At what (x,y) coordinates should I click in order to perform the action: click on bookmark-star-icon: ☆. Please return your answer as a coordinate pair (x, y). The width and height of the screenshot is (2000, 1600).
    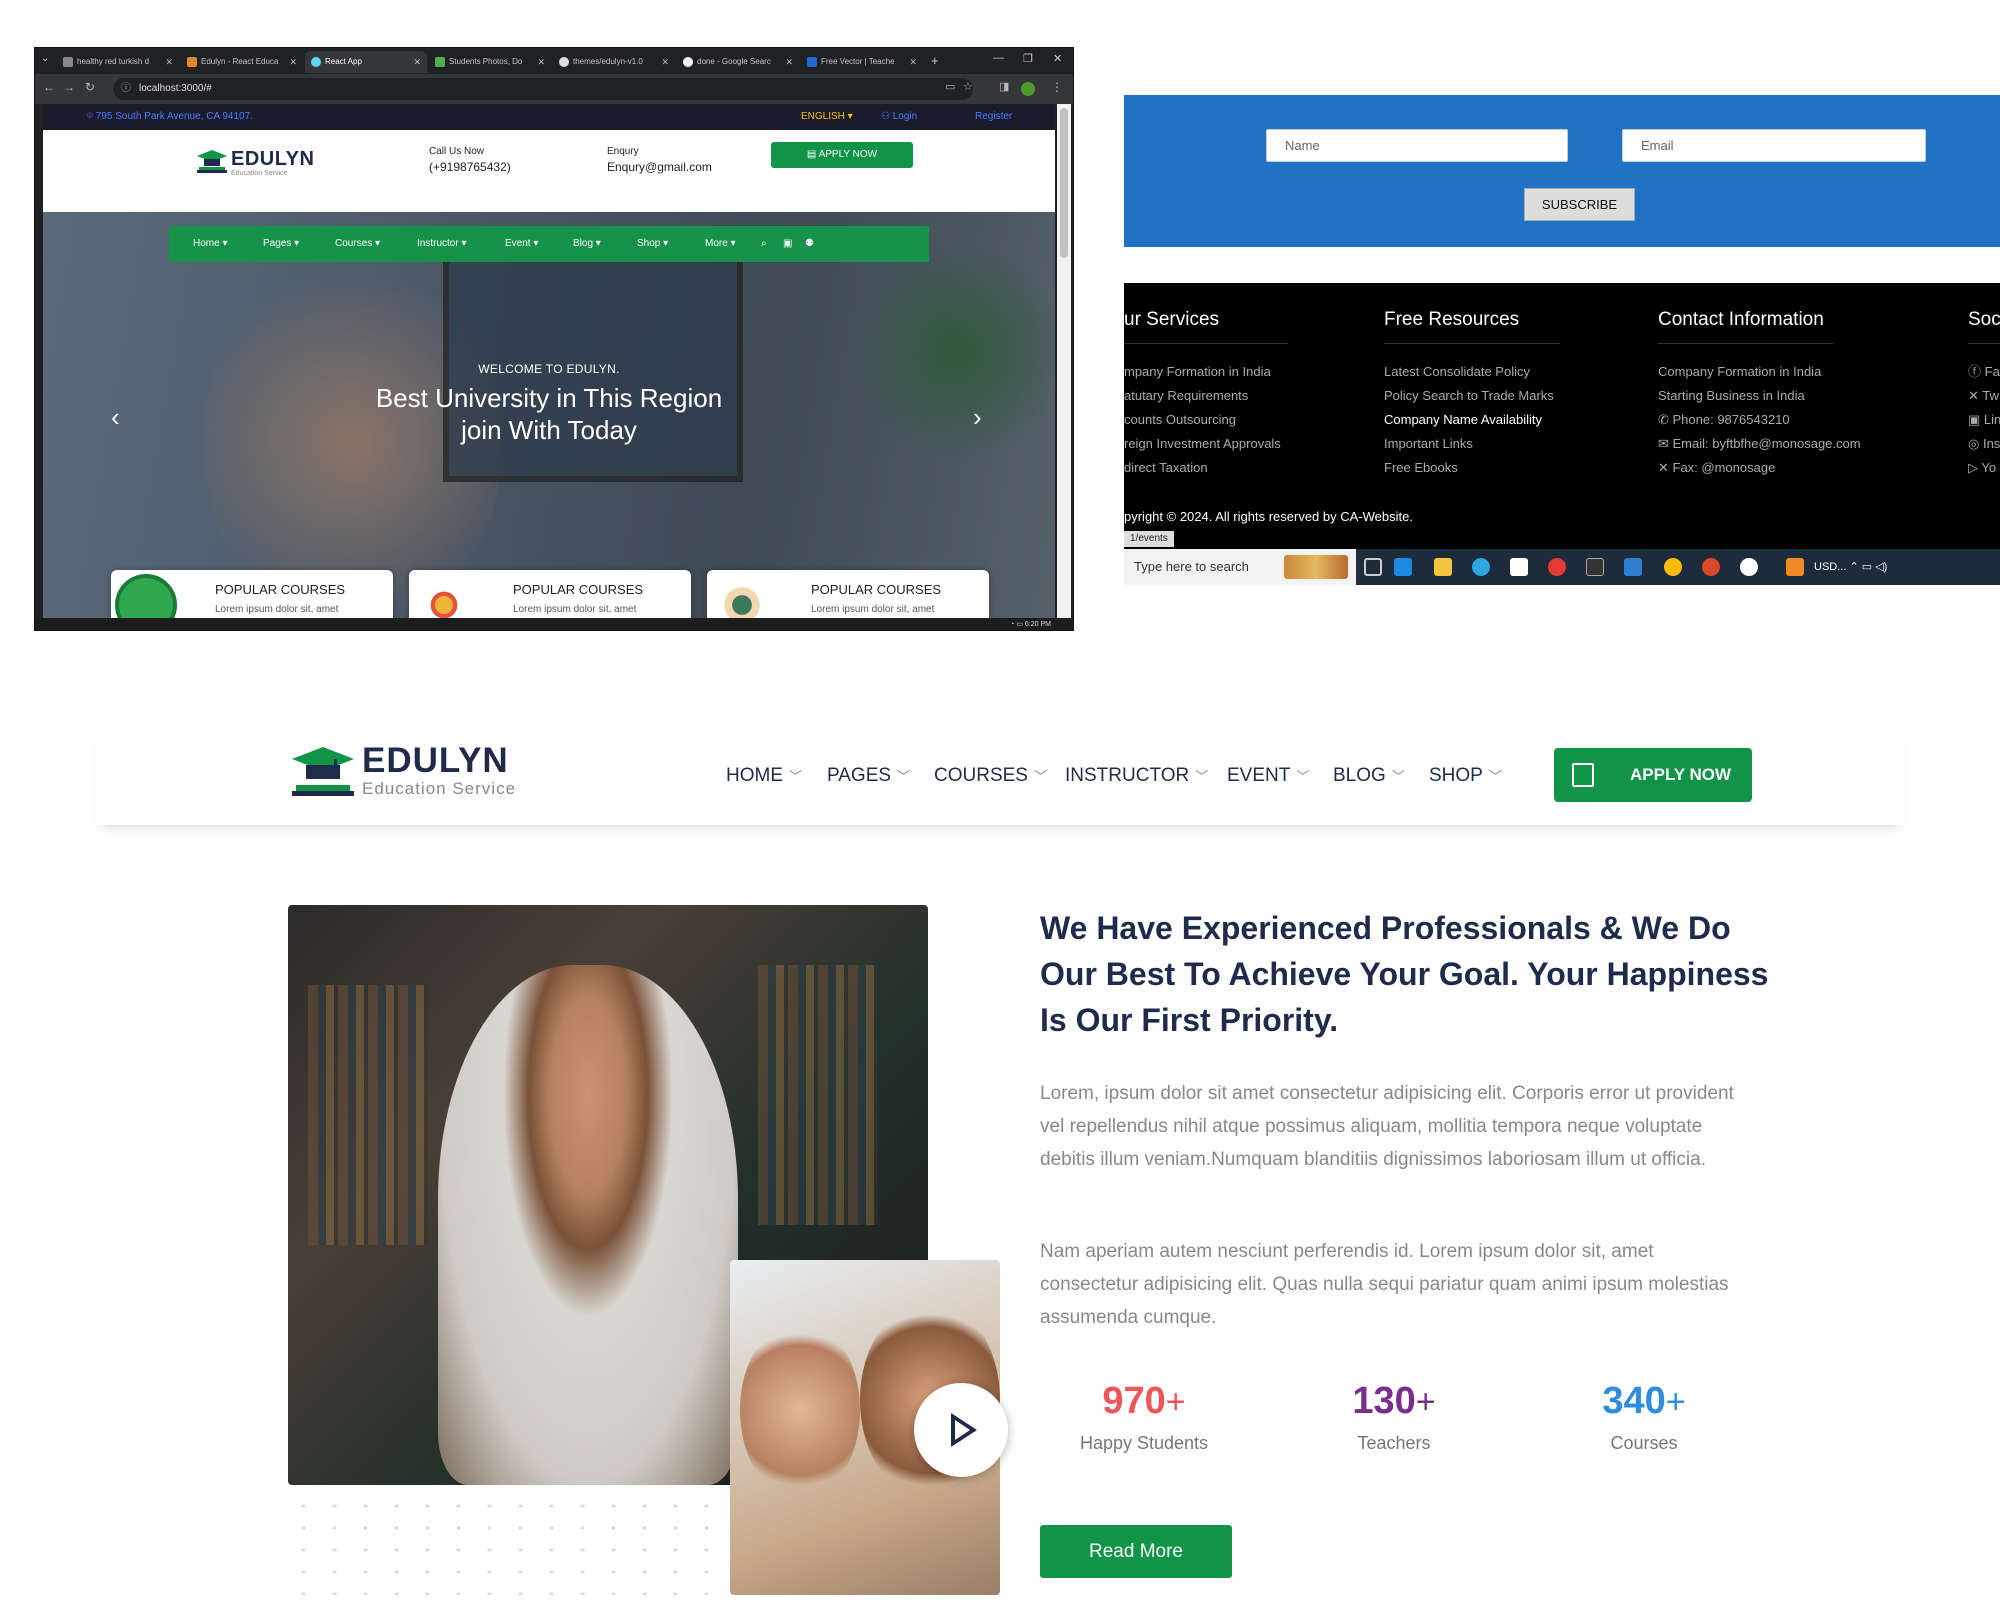
    Looking at the image, I should click on (968, 86).